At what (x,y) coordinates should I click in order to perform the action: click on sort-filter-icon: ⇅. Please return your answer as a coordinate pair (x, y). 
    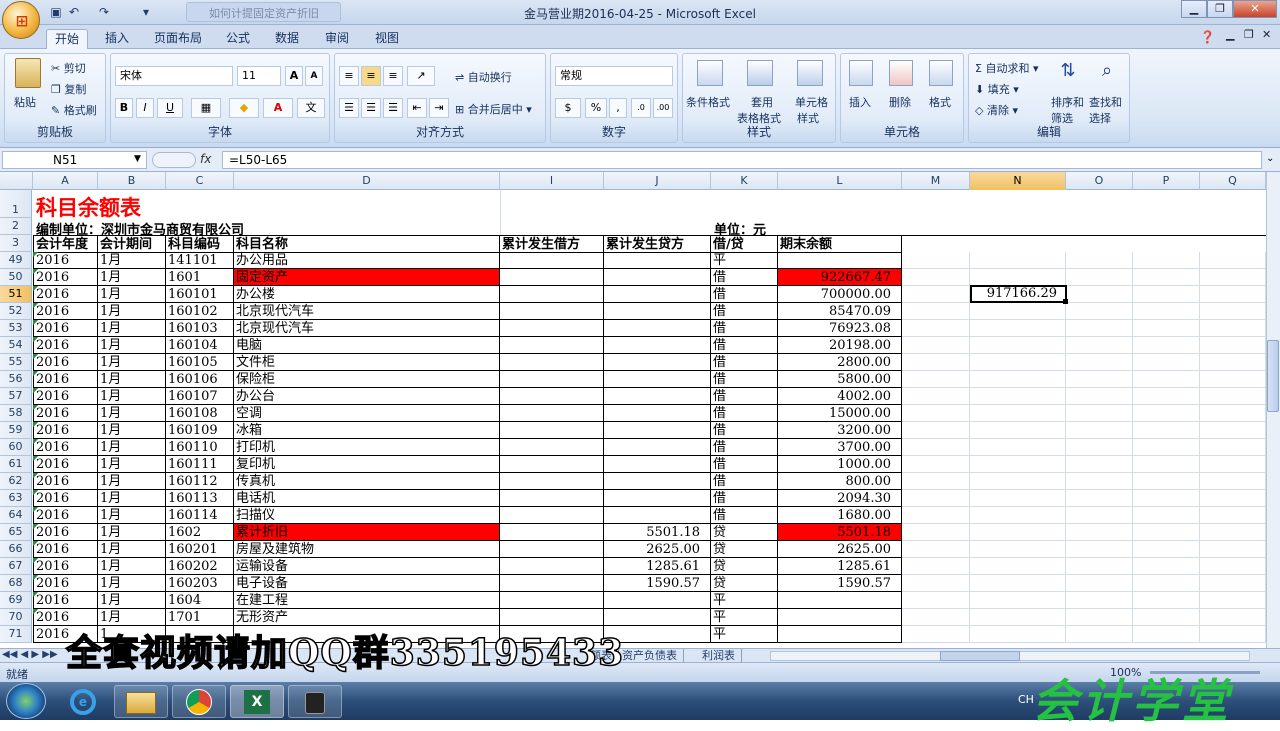
    Looking at the image, I should click on (1068, 72).